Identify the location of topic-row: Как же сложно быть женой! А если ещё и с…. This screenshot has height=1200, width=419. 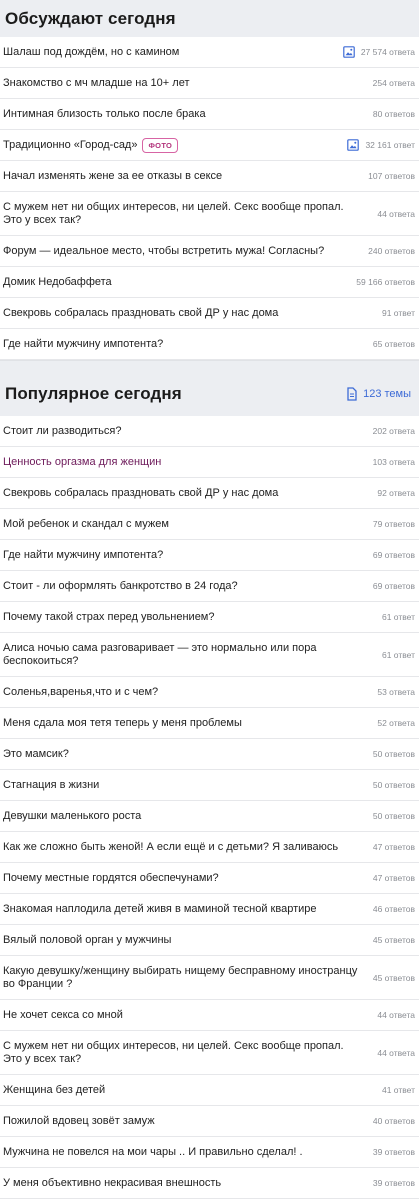
(209, 847).